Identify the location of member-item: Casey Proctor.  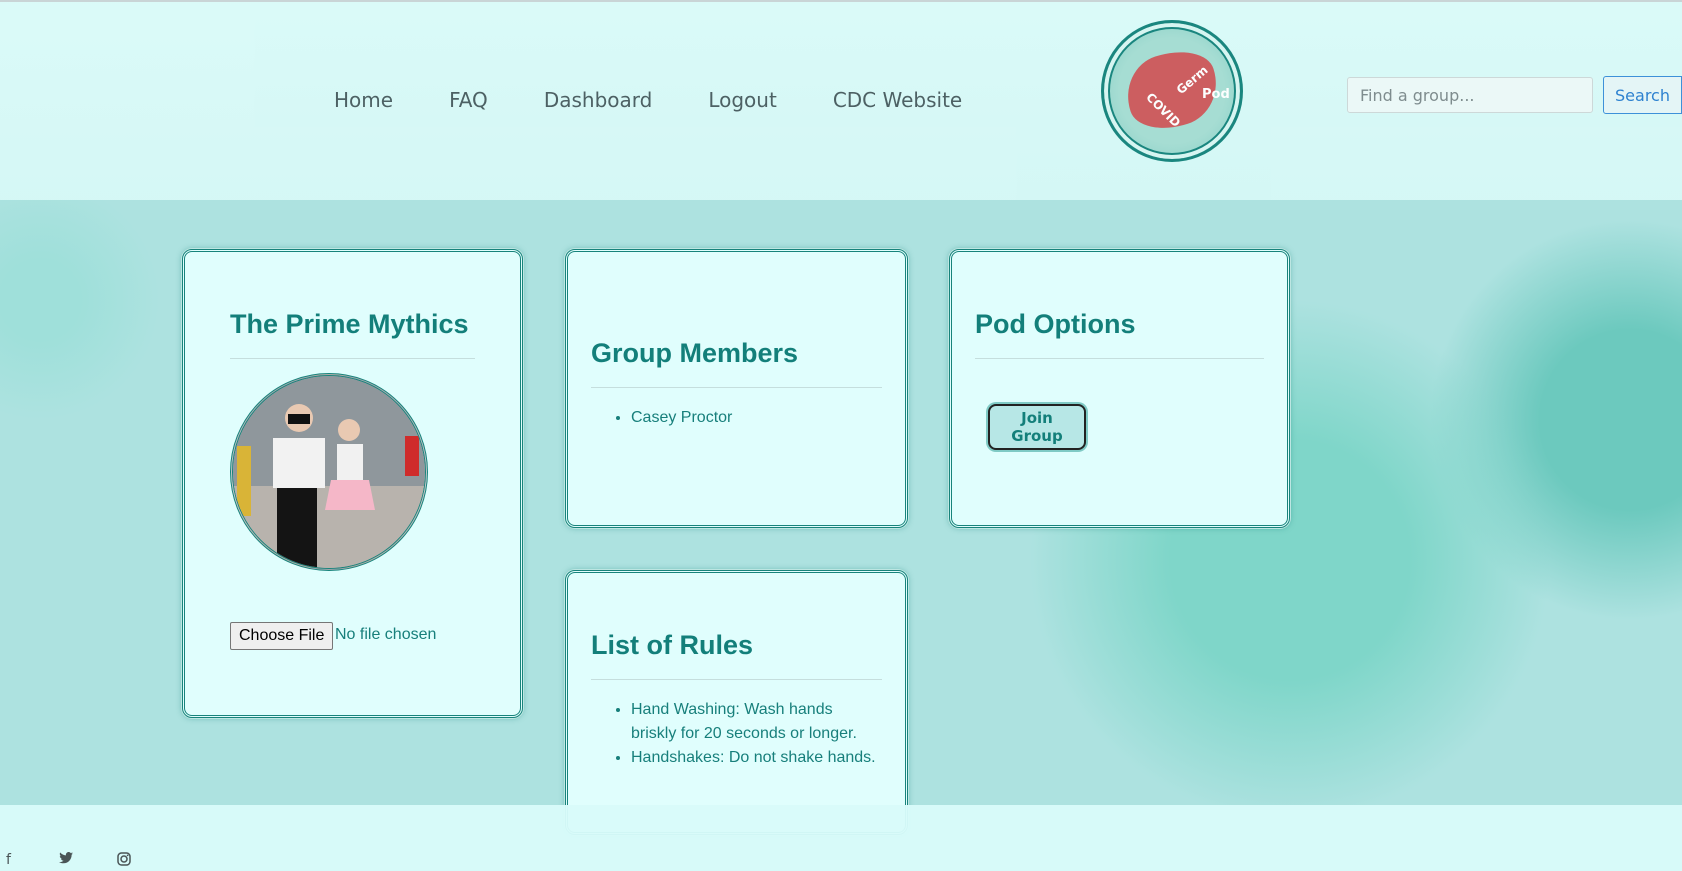
(756, 418).